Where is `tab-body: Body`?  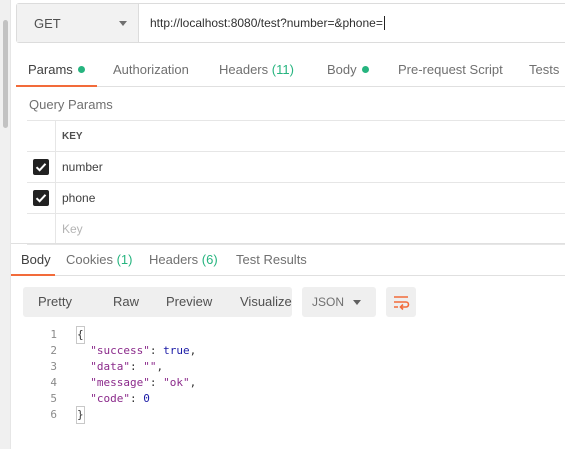 tab-body: Body is located at coordinates (348, 70).